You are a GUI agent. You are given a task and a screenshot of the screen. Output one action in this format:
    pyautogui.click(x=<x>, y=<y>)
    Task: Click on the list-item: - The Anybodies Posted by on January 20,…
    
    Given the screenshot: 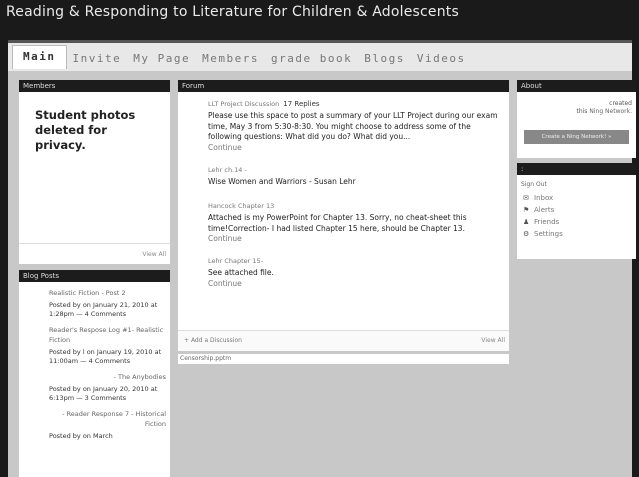 What is the action you would take?
    pyautogui.click(x=94, y=387)
    